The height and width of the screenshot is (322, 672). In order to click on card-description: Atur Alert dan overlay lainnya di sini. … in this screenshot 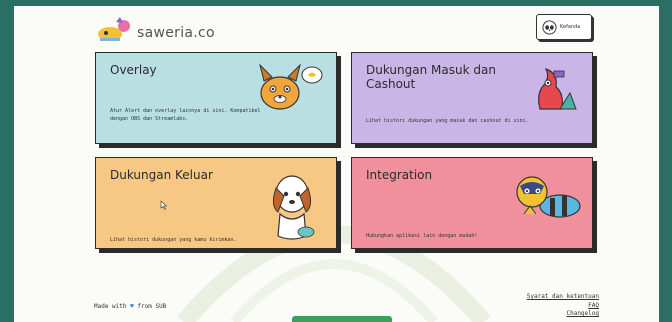, I will do `click(185, 115)`.